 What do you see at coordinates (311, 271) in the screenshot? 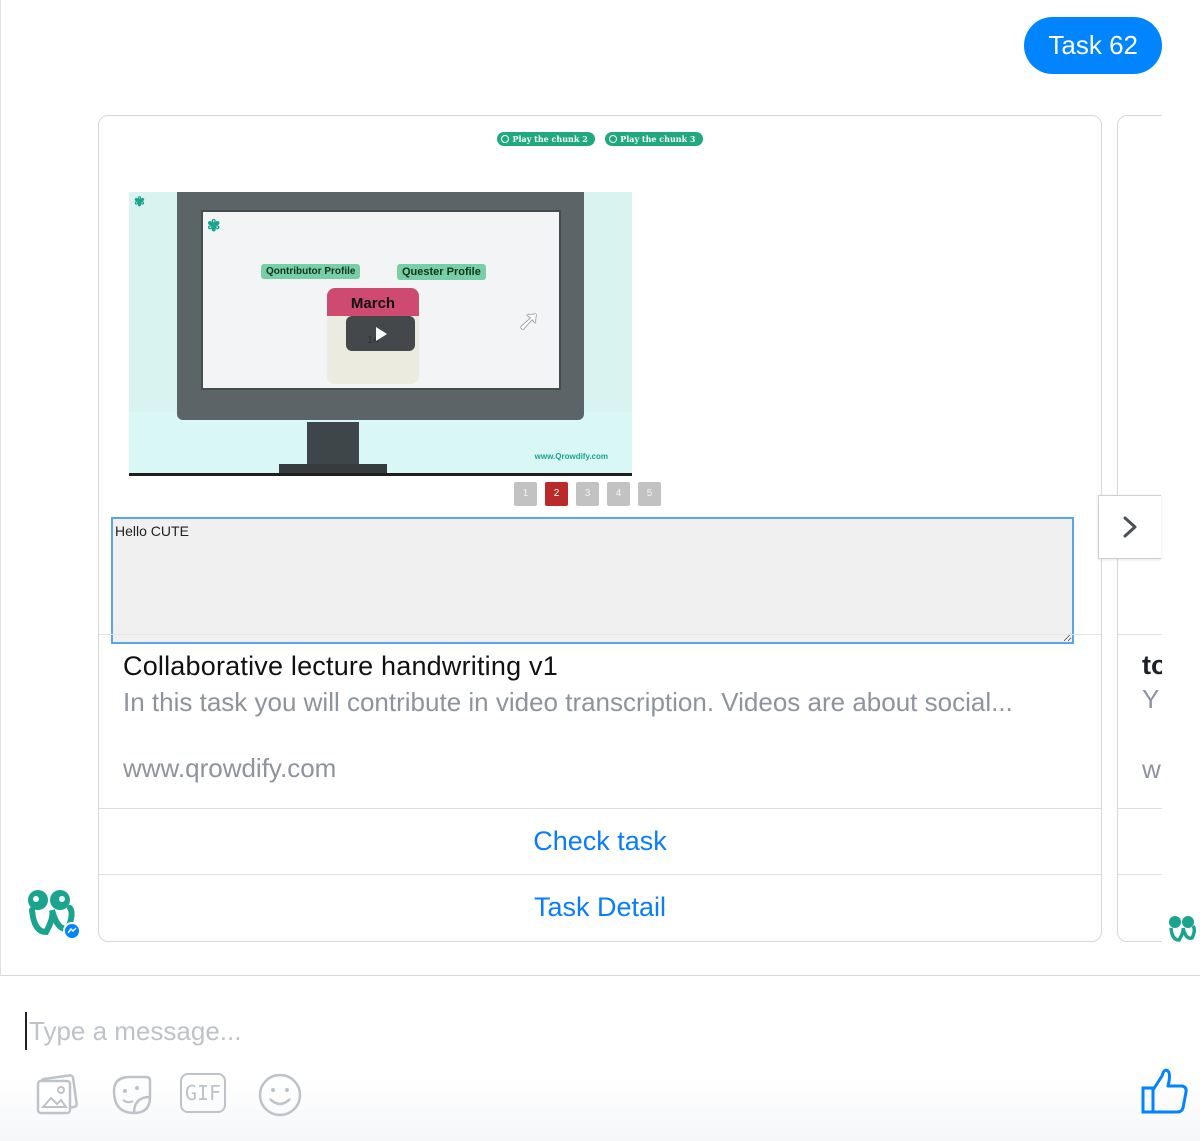
I see `video-tag-contributor: Qontributor Profile` at bounding box center [311, 271].